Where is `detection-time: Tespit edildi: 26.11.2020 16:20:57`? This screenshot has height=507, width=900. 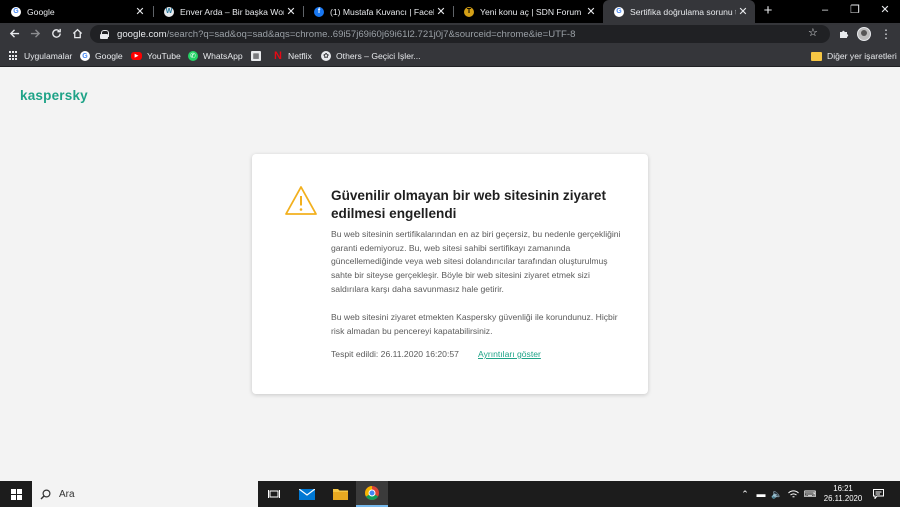
detection-time: Tespit edildi: 26.11.2020 16:20:57 is located at coordinates (395, 354).